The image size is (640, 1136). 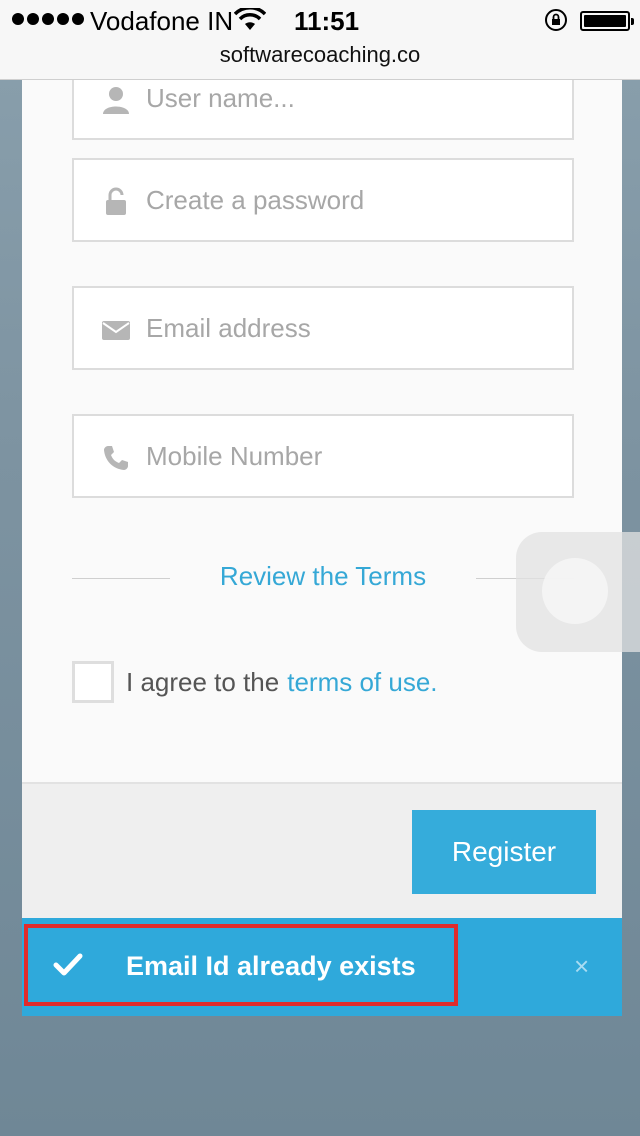 What do you see at coordinates (322, 851) in the screenshot?
I see `form-footer: Register` at bounding box center [322, 851].